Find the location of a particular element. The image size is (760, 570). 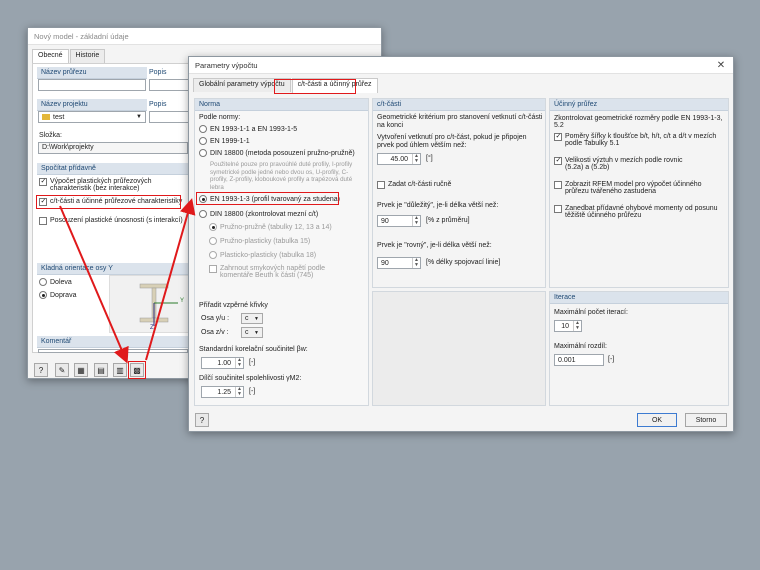

norm-sub1: Pružno-pružně (tabulky 12, 13 a 14) is located at coordinates (270, 227).